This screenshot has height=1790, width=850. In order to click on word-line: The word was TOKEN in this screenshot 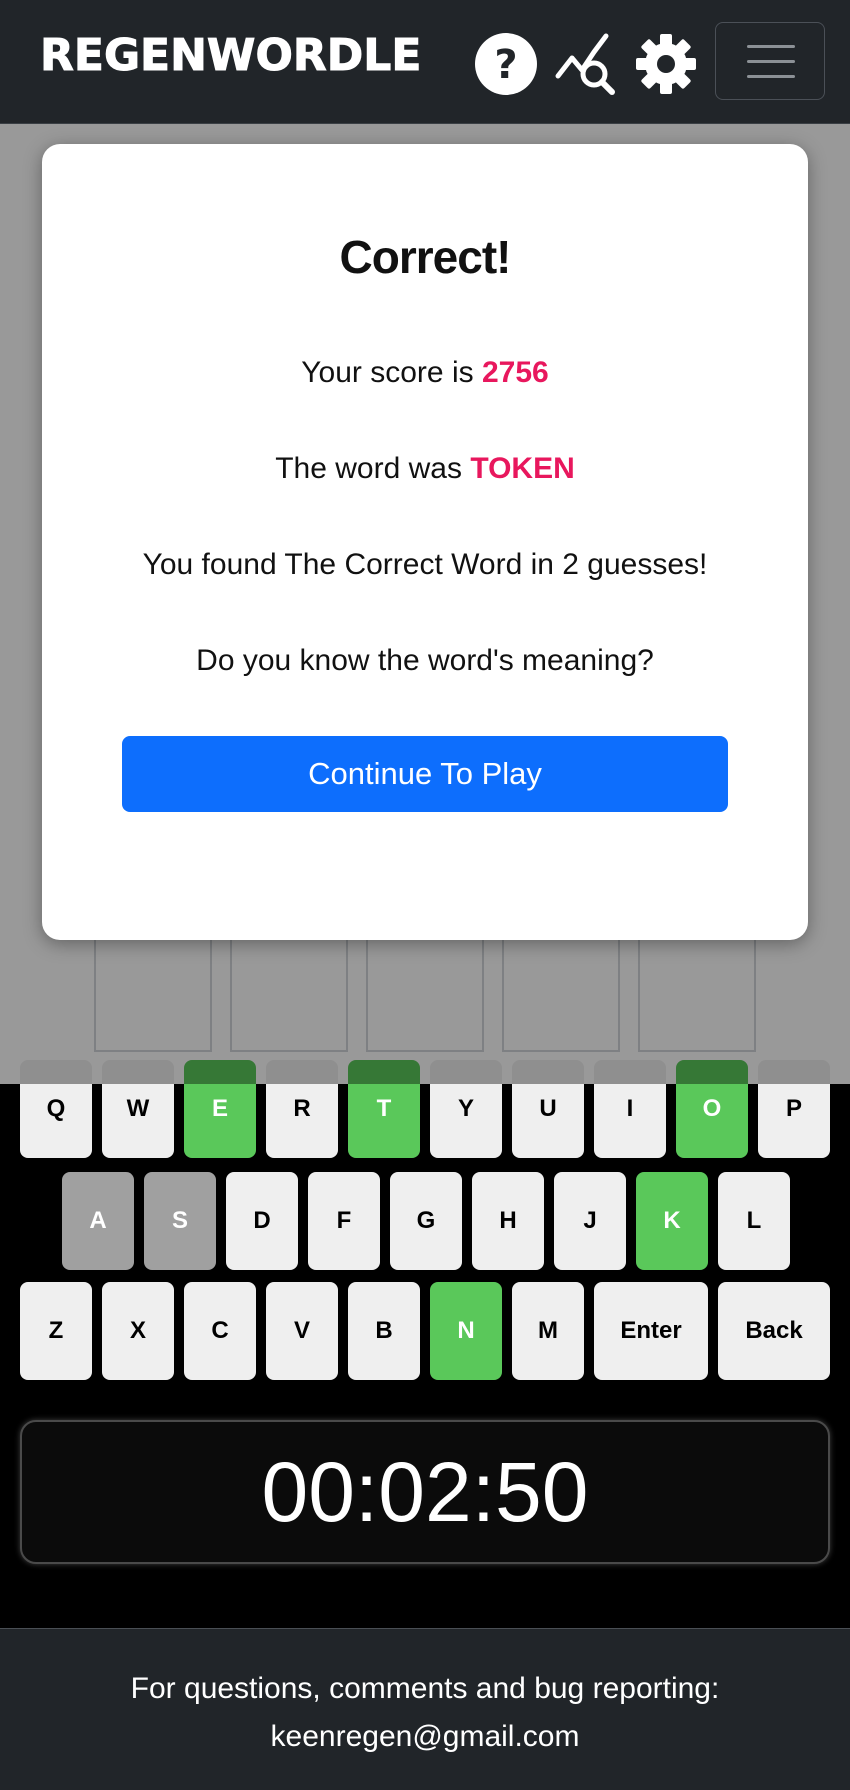, I will do `click(425, 469)`.